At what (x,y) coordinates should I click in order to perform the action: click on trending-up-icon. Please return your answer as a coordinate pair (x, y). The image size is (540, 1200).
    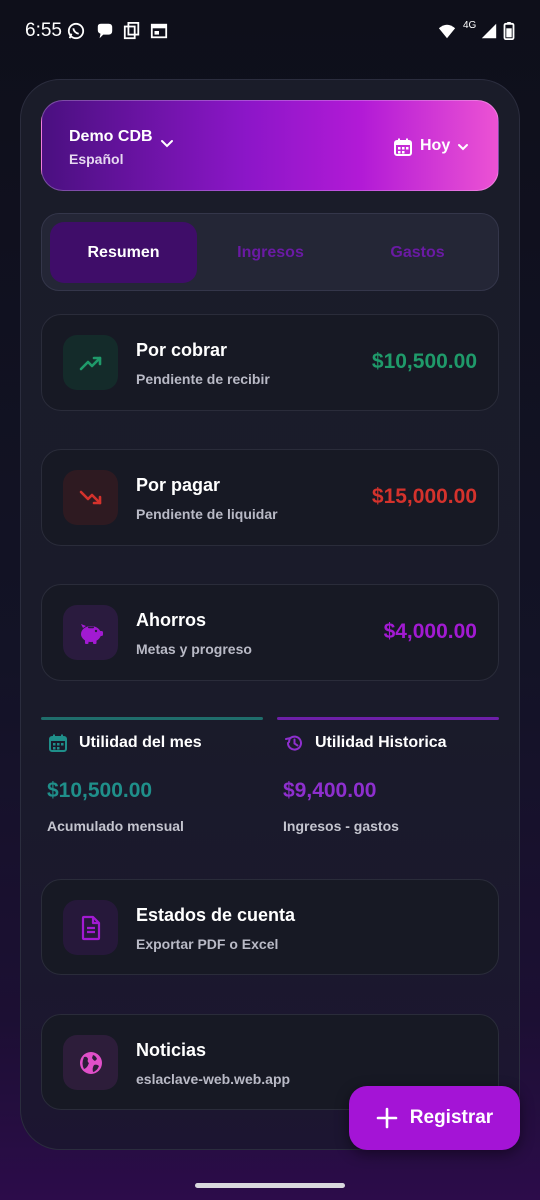
    Looking at the image, I should click on (90, 363).